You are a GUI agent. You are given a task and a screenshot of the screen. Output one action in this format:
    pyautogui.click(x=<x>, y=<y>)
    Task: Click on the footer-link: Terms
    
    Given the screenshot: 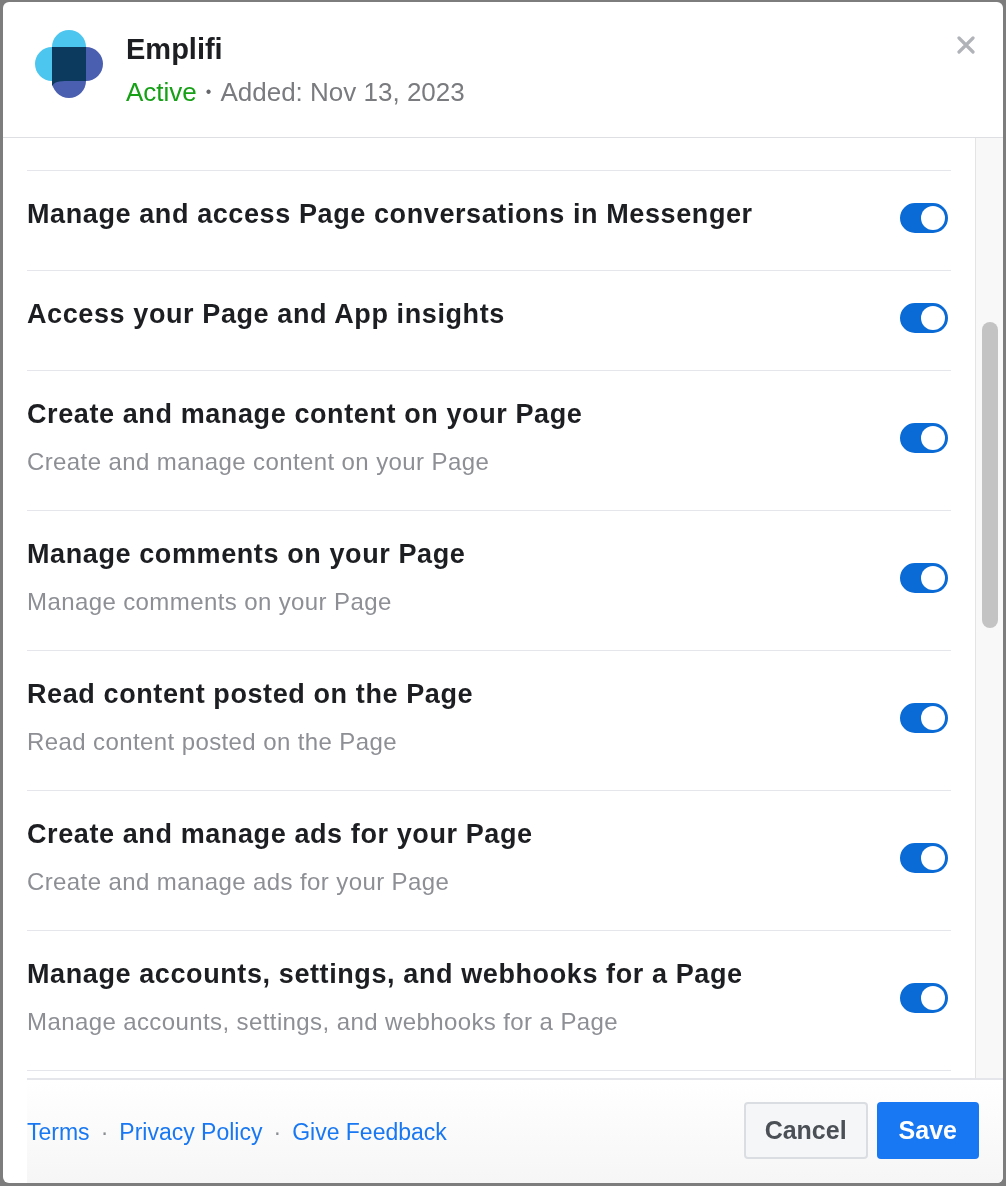 What is the action you would take?
    pyautogui.click(x=58, y=1131)
    